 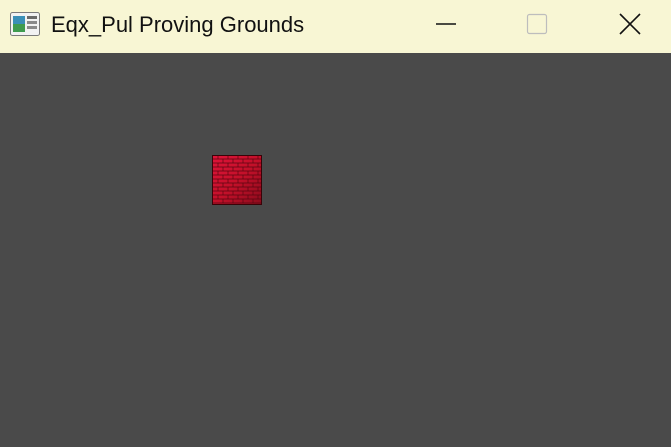 I want to click on maximize-button, so click(x=537, y=26).